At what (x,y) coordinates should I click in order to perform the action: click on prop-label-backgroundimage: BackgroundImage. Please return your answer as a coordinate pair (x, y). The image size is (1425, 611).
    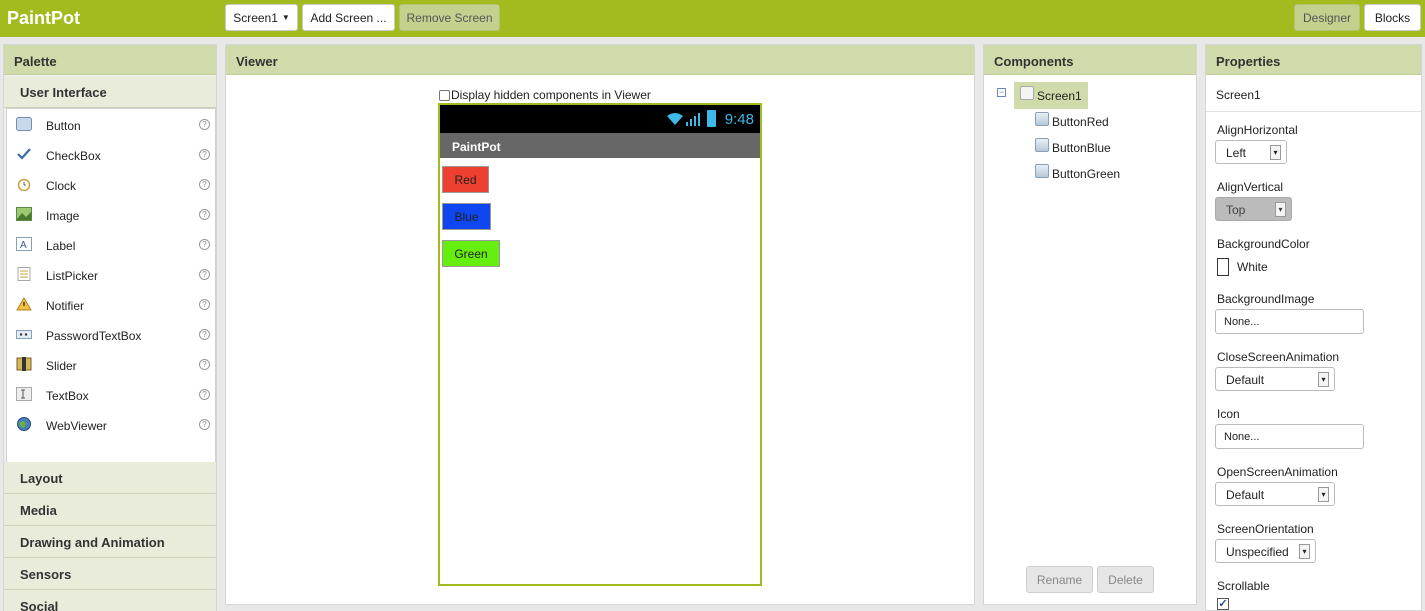
    Looking at the image, I should click on (1266, 299).